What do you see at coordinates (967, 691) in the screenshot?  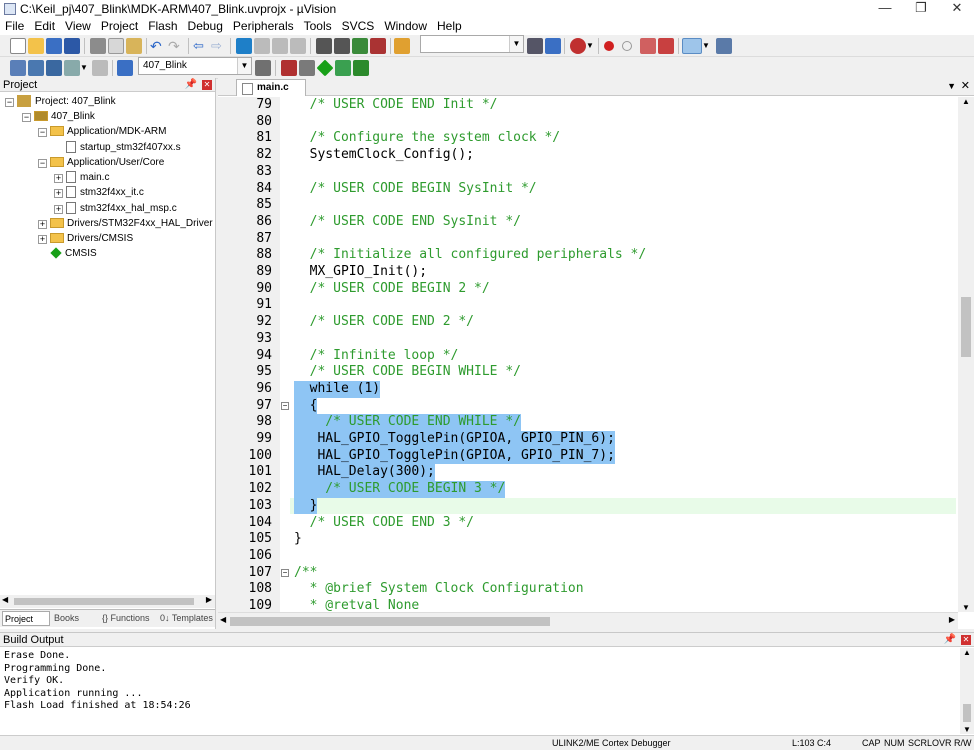 I see `output-vscrollbar: ▲ ▼` at bounding box center [967, 691].